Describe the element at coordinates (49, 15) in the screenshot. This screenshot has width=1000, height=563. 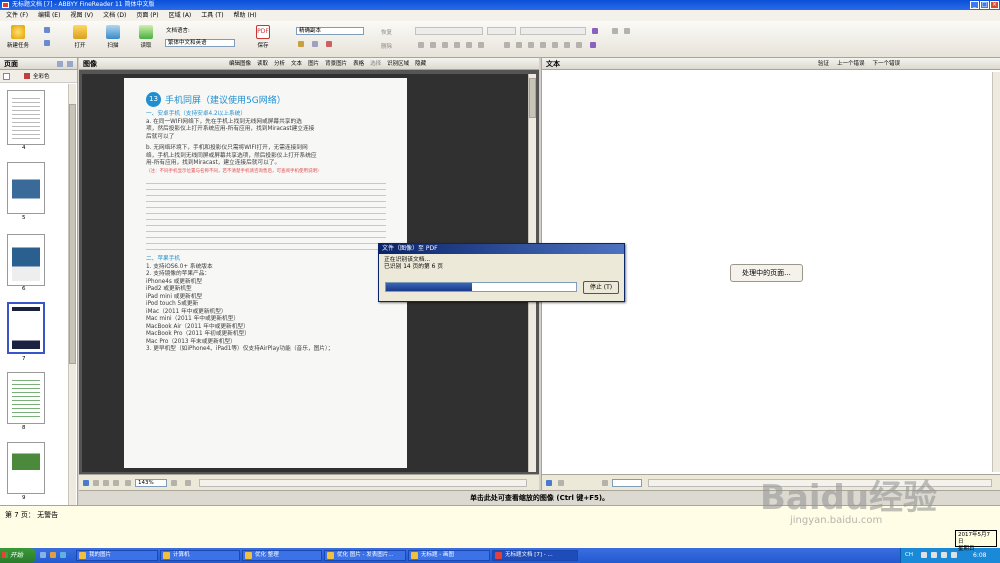
I see `menu-edit: 编辑 (E)` at that location.